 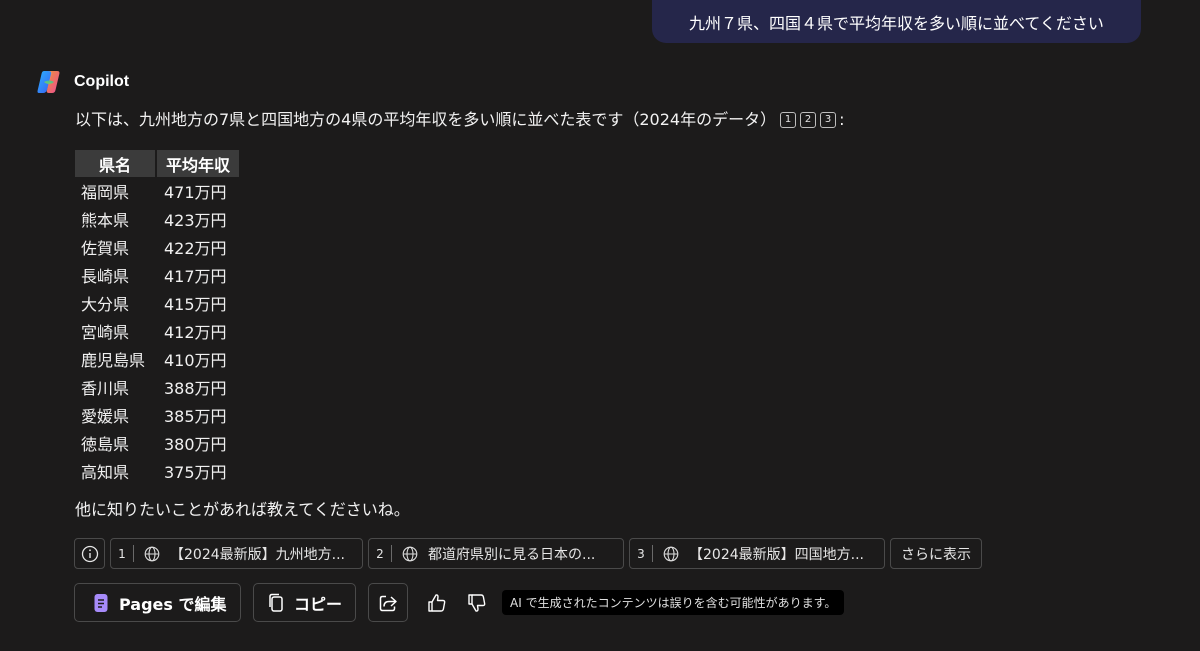 I want to click on income-cell: 415万円, so click(x=195, y=304).